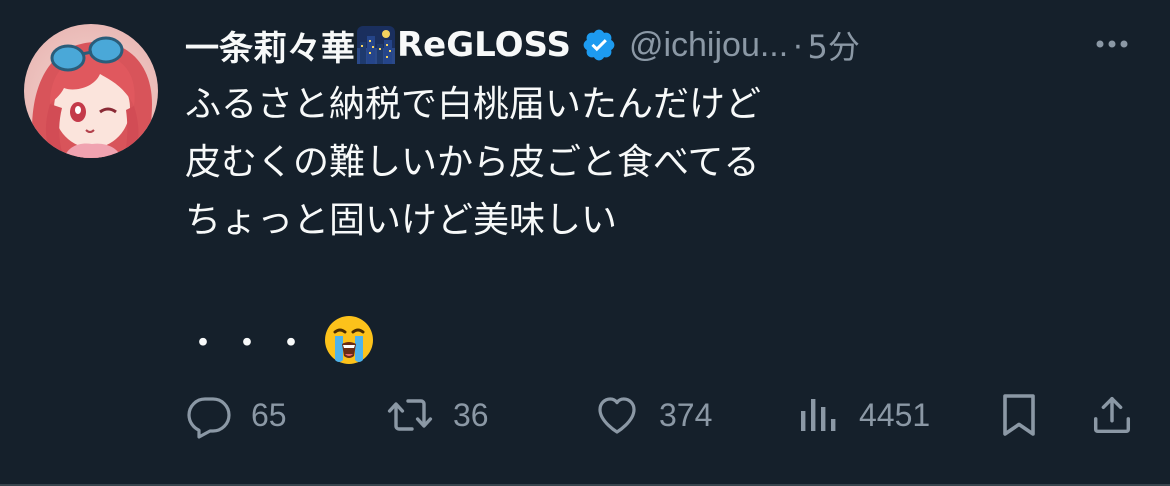 This screenshot has width=1170, height=486. What do you see at coordinates (819, 415) in the screenshot?
I see `views-bar-chart-icon` at bounding box center [819, 415].